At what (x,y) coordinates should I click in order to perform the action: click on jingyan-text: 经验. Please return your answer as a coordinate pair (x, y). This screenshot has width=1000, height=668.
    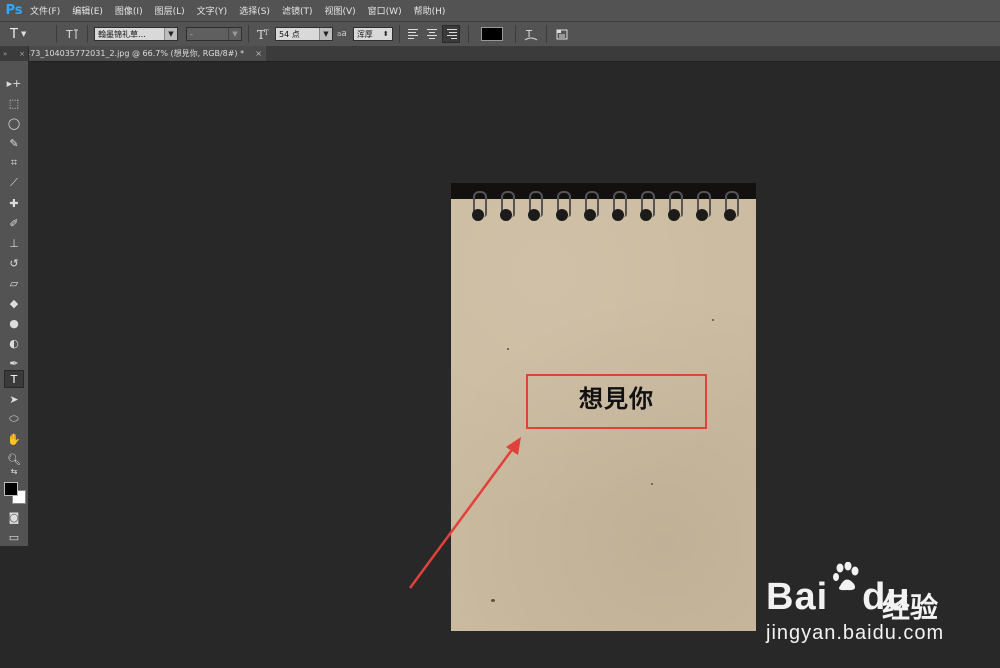
    Looking at the image, I should click on (910, 607).